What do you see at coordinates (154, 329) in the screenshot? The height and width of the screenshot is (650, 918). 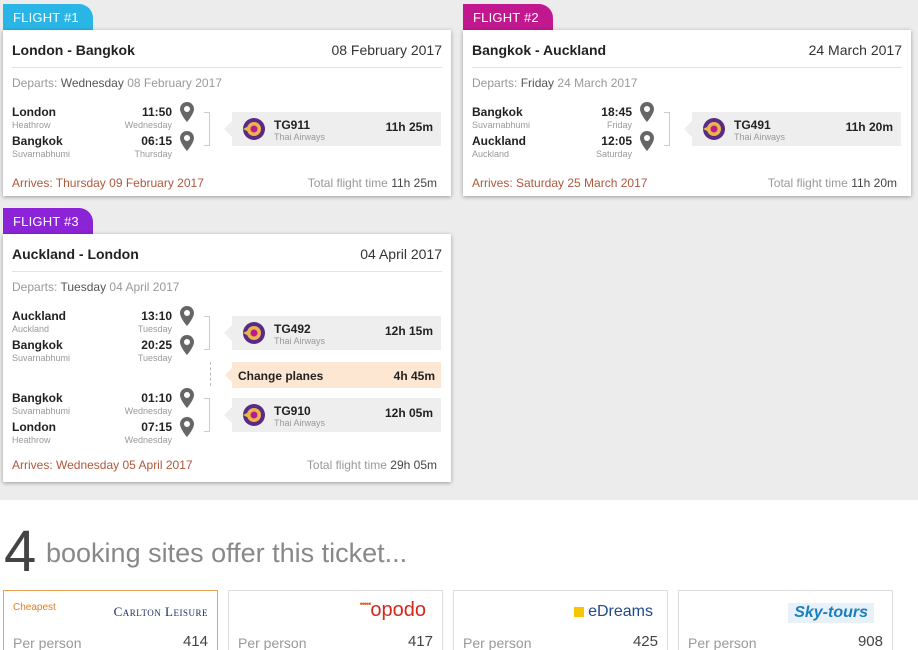 I see `stop-day: Tuesday` at bounding box center [154, 329].